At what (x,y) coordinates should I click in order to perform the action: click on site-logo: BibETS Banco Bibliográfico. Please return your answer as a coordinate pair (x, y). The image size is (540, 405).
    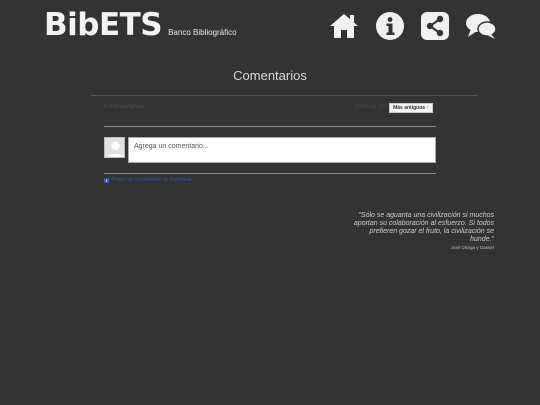
    Looking at the image, I should click on (140, 25).